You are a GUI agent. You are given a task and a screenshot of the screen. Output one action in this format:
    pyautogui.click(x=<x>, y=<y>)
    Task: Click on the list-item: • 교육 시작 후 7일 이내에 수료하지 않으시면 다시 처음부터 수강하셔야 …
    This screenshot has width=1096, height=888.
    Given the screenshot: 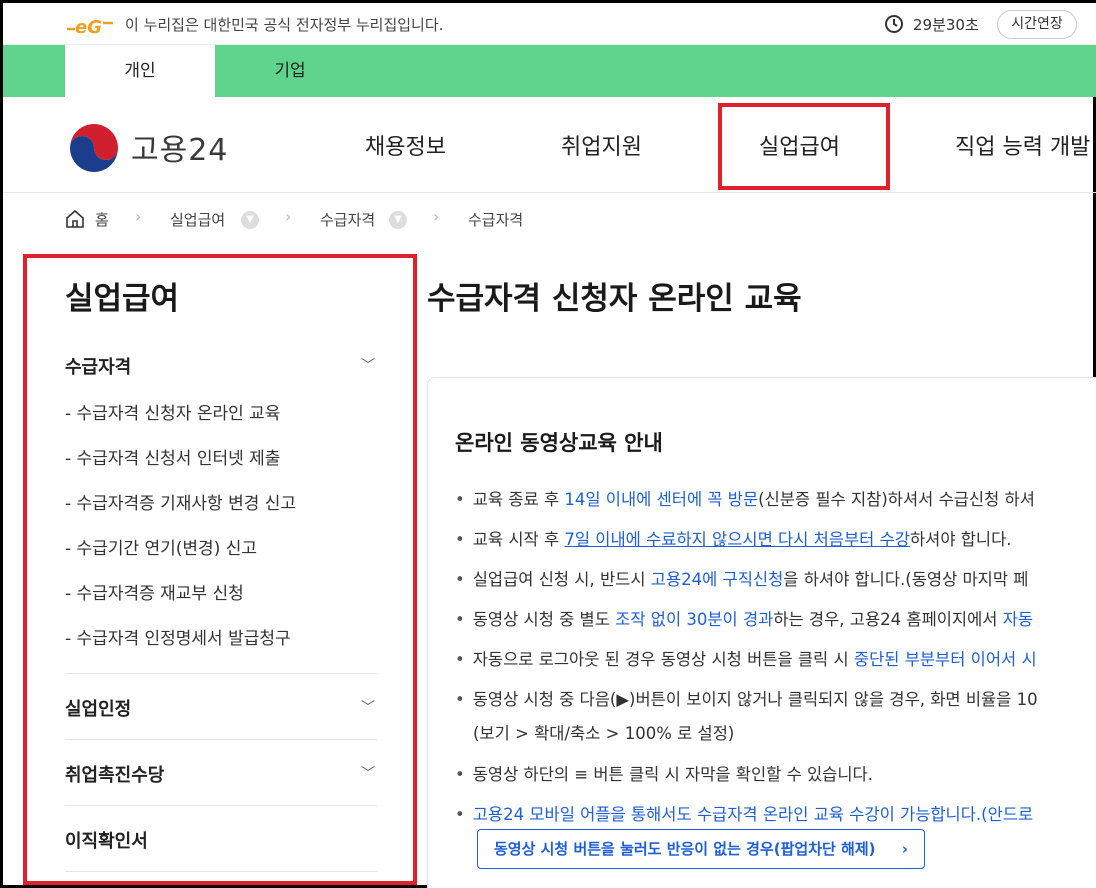 What is the action you would take?
    pyautogui.click(x=733, y=539)
    